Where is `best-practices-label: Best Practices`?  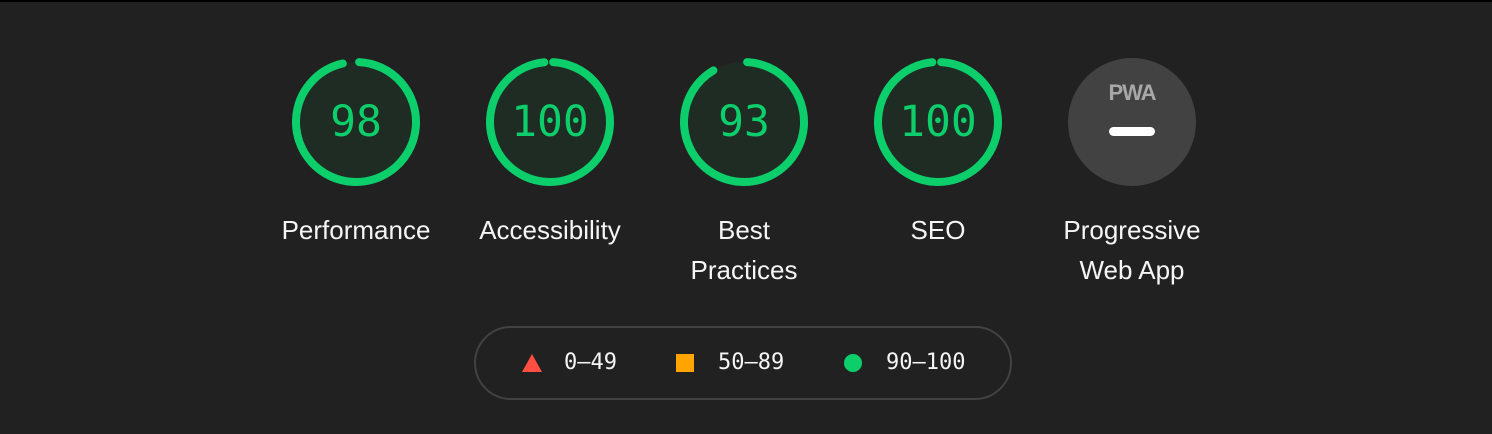
best-practices-label: Best Practices is located at coordinates (744, 250).